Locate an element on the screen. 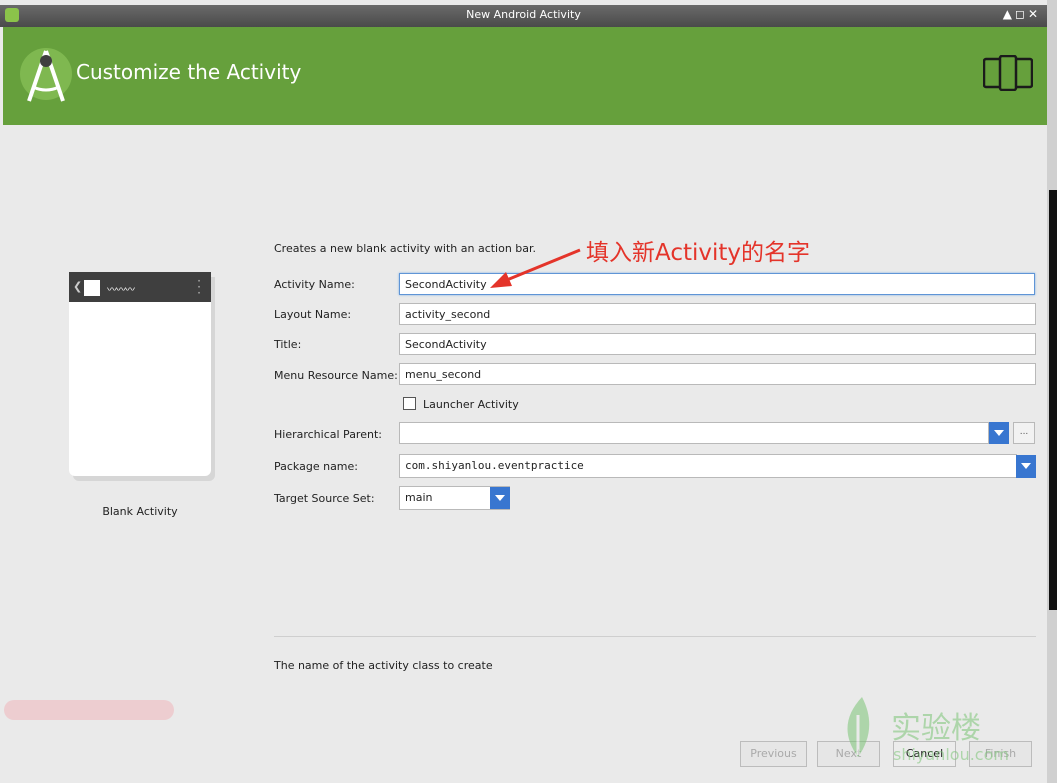 The height and width of the screenshot is (783, 1057). overflow-menu-icon: · · · is located at coordinates (199, 287).